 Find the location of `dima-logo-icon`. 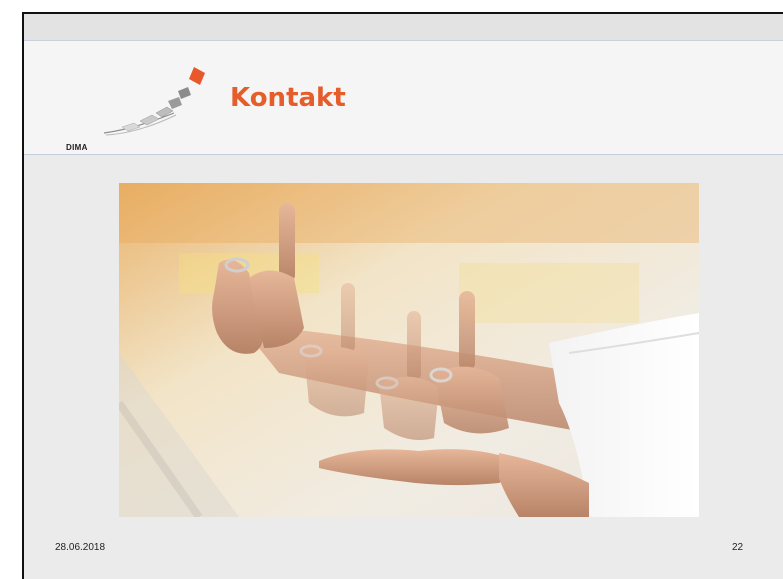

dima-logo-icon is located at coordinates (154, 101).